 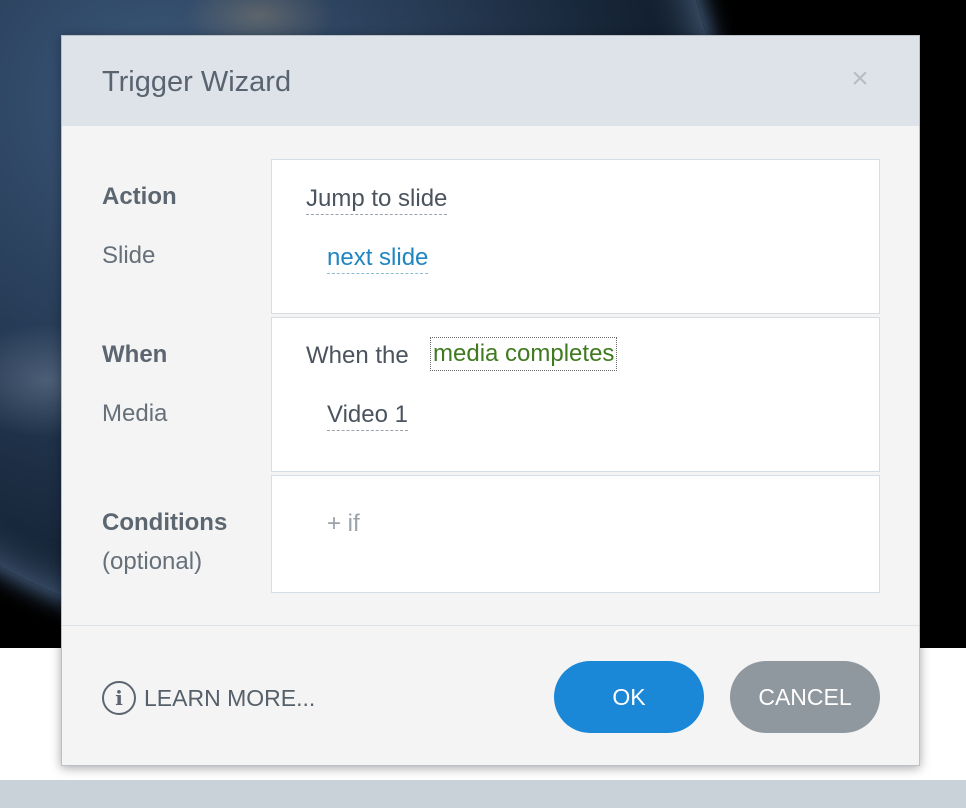 What do you see at coordinates (490, 81) in the screenshot?
I see `dialog-header: Trigger Wizard ×` at bounding box center [490, 81].